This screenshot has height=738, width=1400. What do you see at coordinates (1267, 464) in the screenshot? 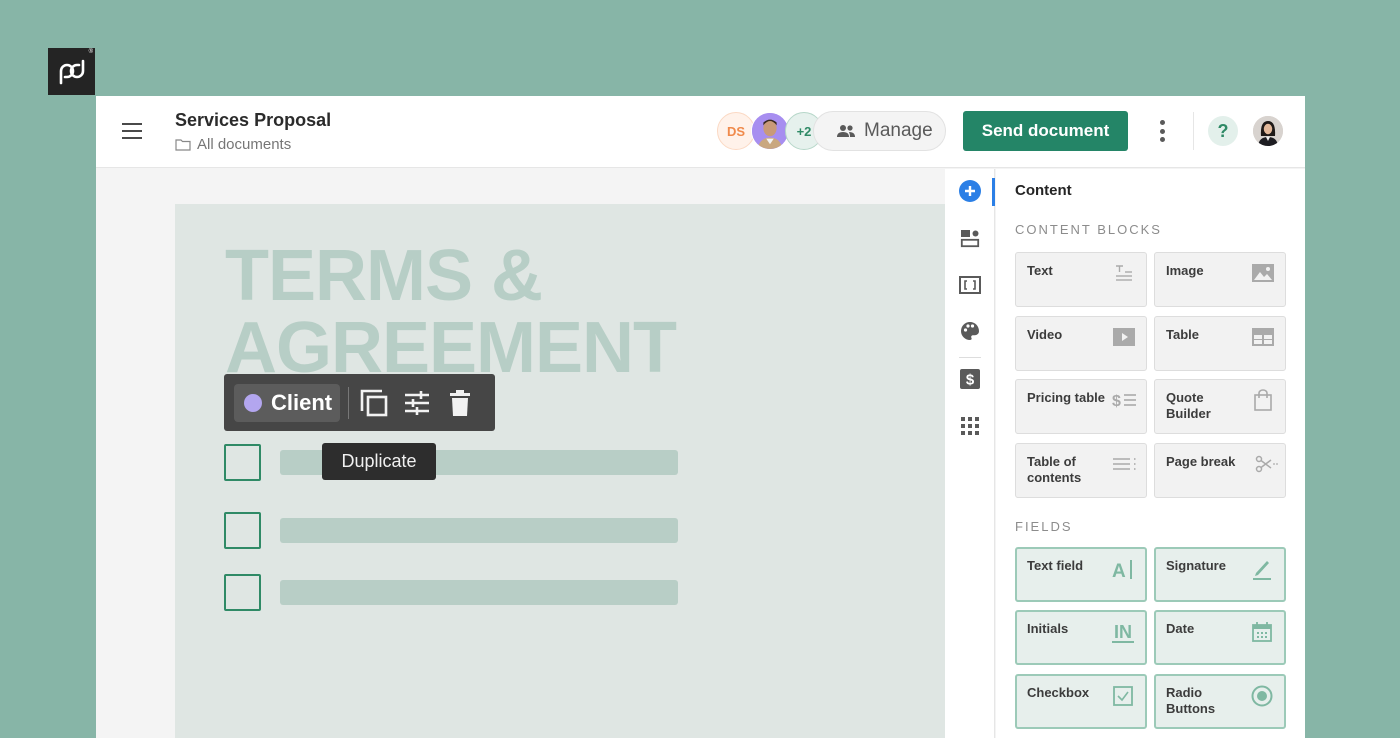
I see `scissors-icon` at bounding box center [1267, 464].